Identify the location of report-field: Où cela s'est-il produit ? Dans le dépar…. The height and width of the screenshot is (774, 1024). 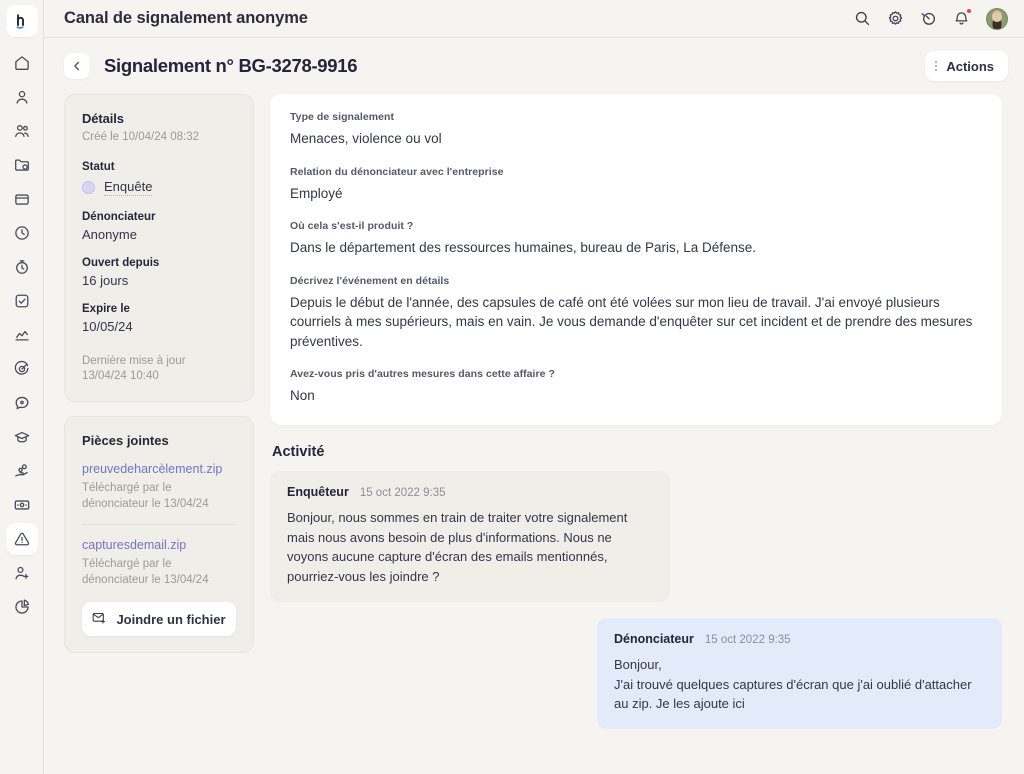
(636, 239).